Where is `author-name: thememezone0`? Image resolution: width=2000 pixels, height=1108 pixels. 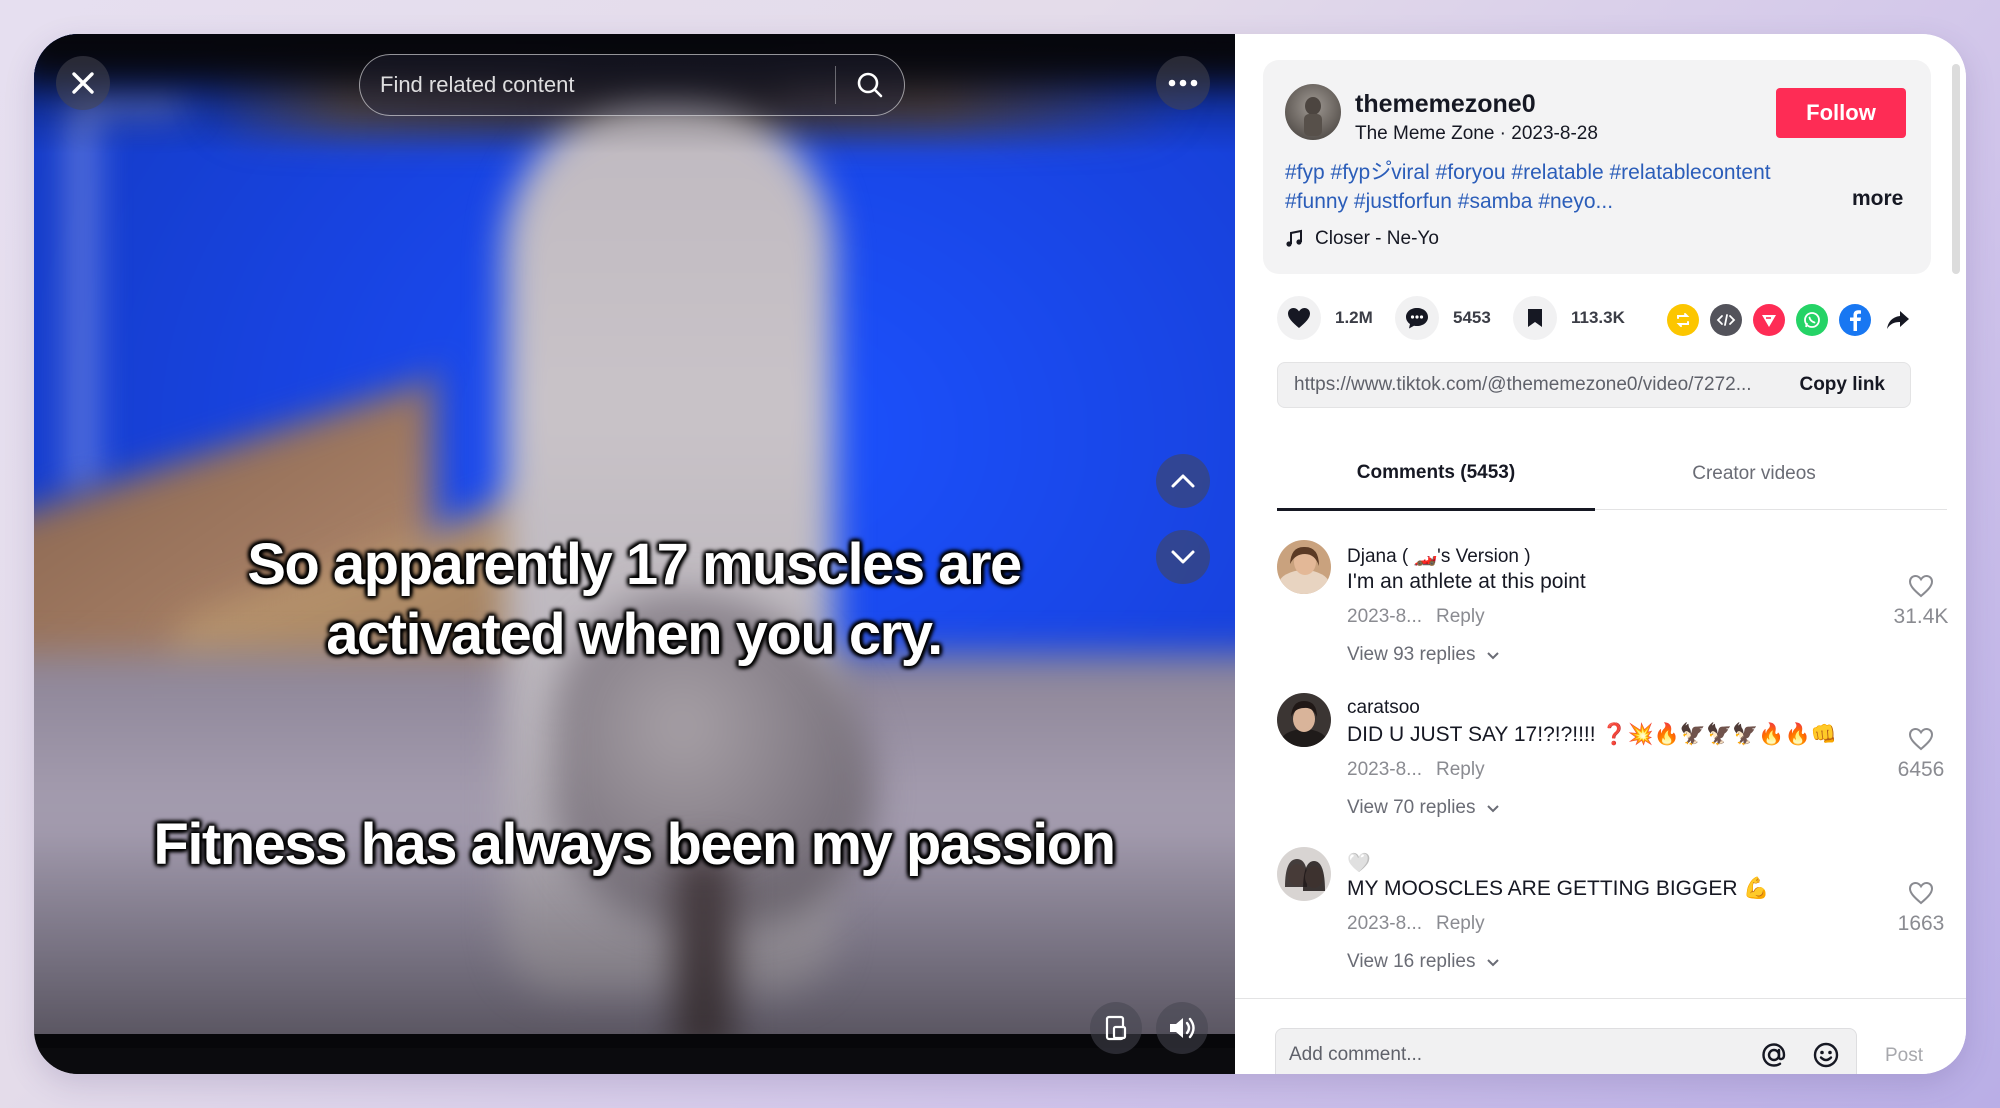
author-name: thememezone0 is located at coordinates (1445, 104).